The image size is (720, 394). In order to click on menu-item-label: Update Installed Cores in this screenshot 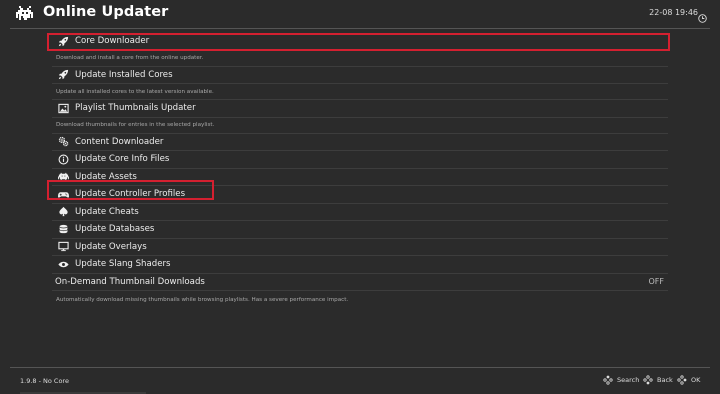, I will do `click(124, 74)`.